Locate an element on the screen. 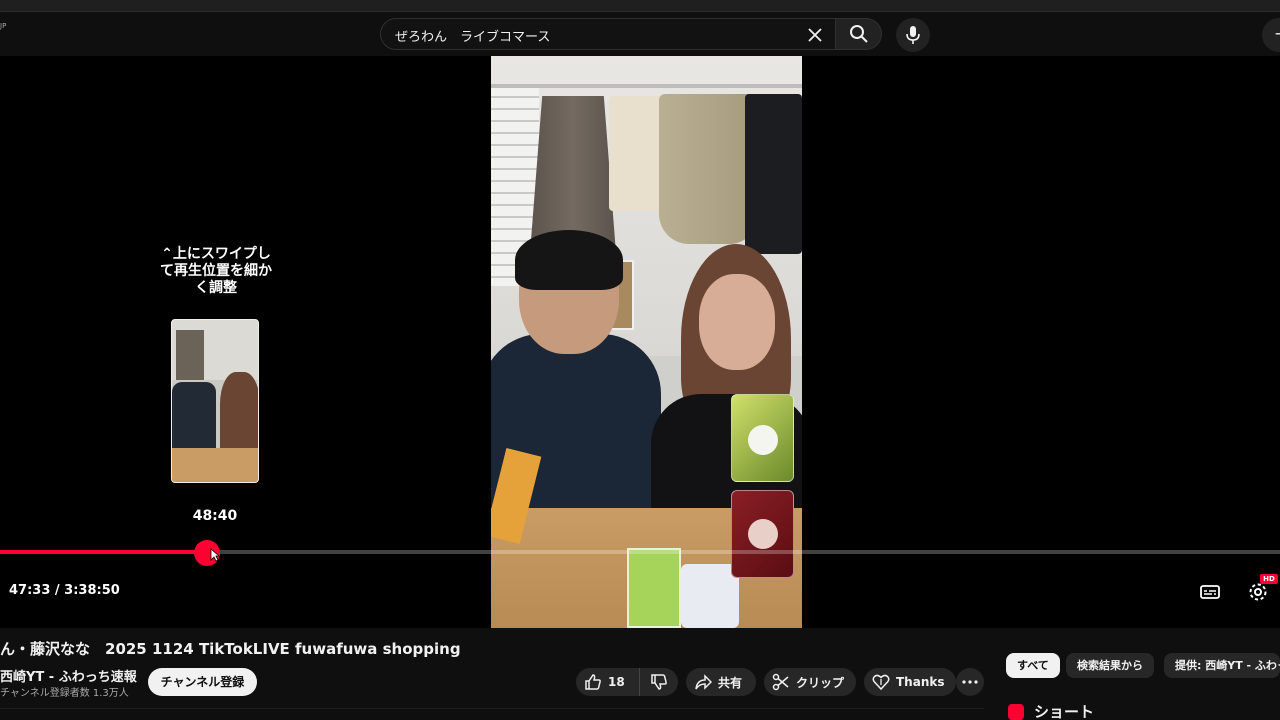 This screenshot has width=1280, height=720. channel-name: 西崎YT - ふわっち速報 is located at coordinates (68, 675).